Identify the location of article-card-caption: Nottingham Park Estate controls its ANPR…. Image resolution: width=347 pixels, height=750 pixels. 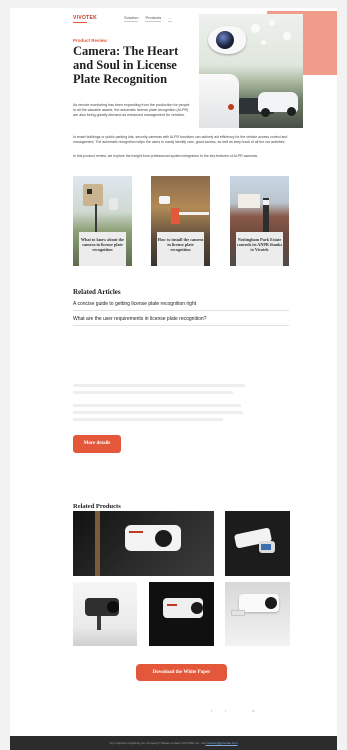
(259, 249).